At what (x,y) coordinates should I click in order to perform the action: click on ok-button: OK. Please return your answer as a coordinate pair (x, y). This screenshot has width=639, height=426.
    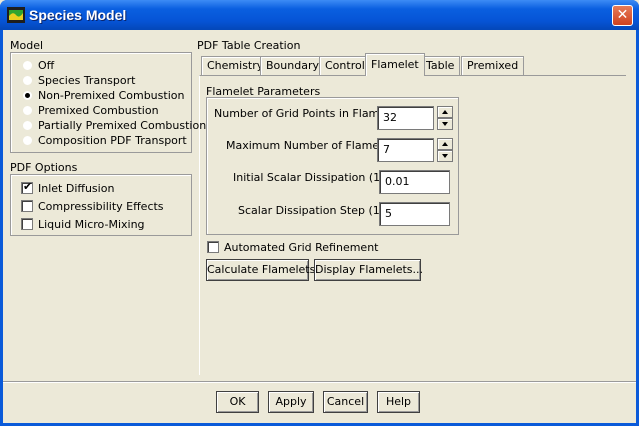
    Looking at the image, I should click on (237, 402).